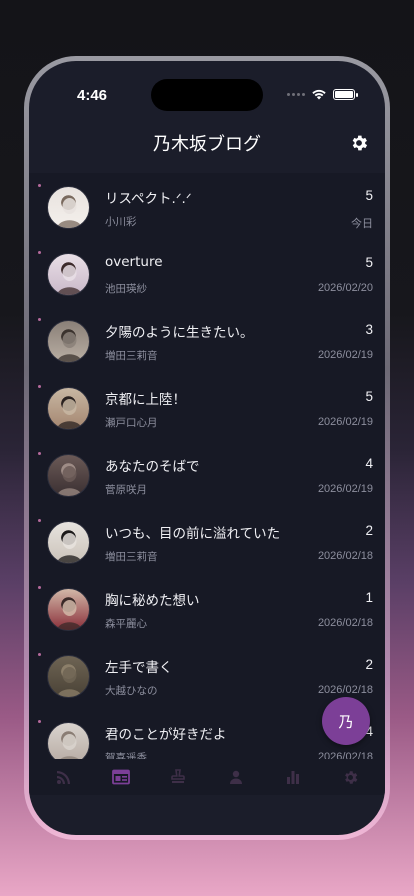 The height and width of the screenshot is (896, 414). Describe the element at coordinates (152, 467) in the screenshot. I see `post-title: あなたのそばで` at that location.